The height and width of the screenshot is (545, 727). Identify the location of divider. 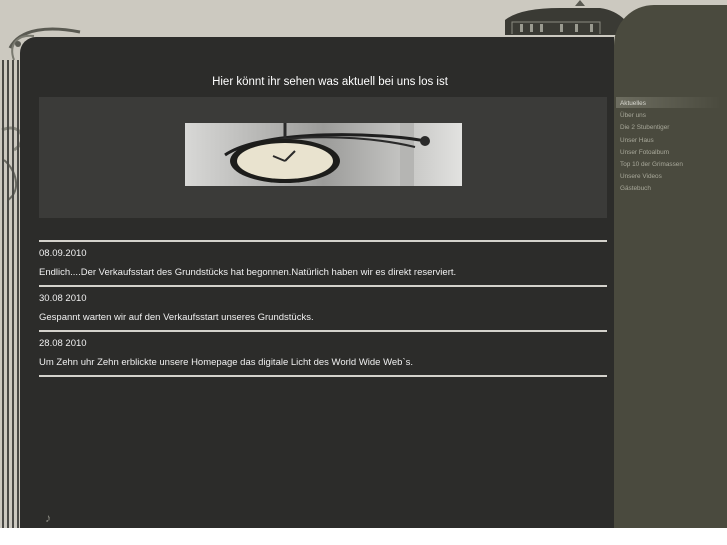
(323, 376).